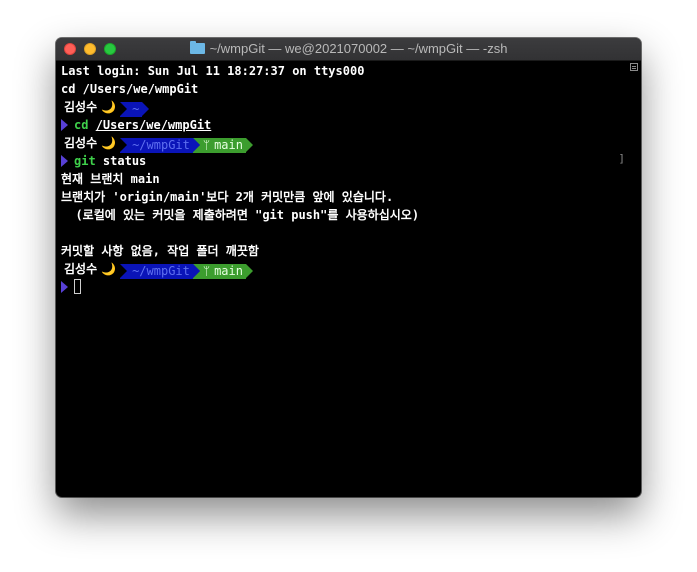  I want to click on text-cursor, so click(77, 286).